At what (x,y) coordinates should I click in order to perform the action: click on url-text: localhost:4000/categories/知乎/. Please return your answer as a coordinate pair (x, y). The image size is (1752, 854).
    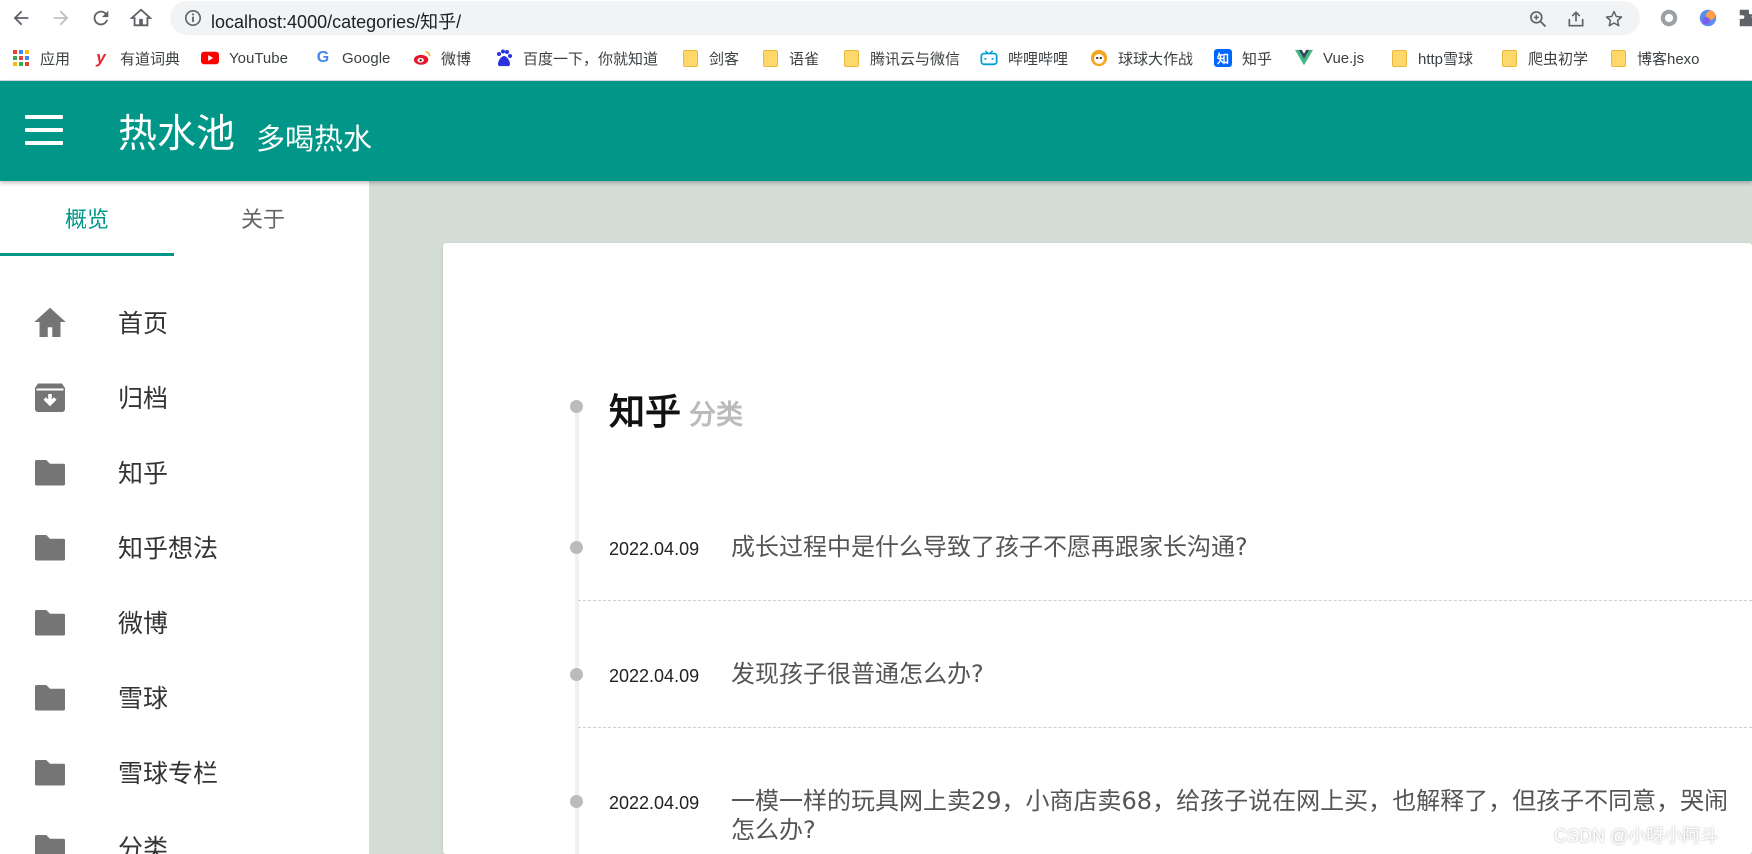
    Looking at the image, I should click on (336, 21).